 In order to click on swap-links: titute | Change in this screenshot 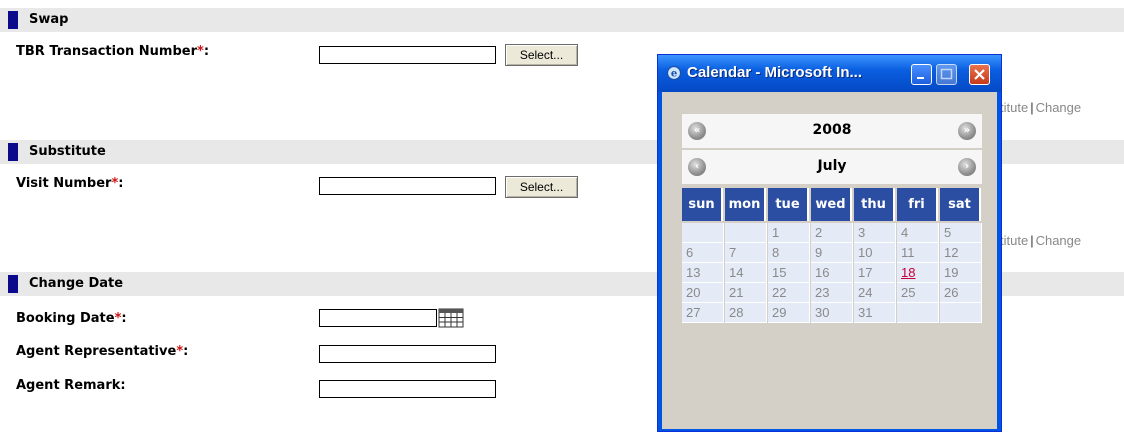, I will do `click(1040, 107)`.